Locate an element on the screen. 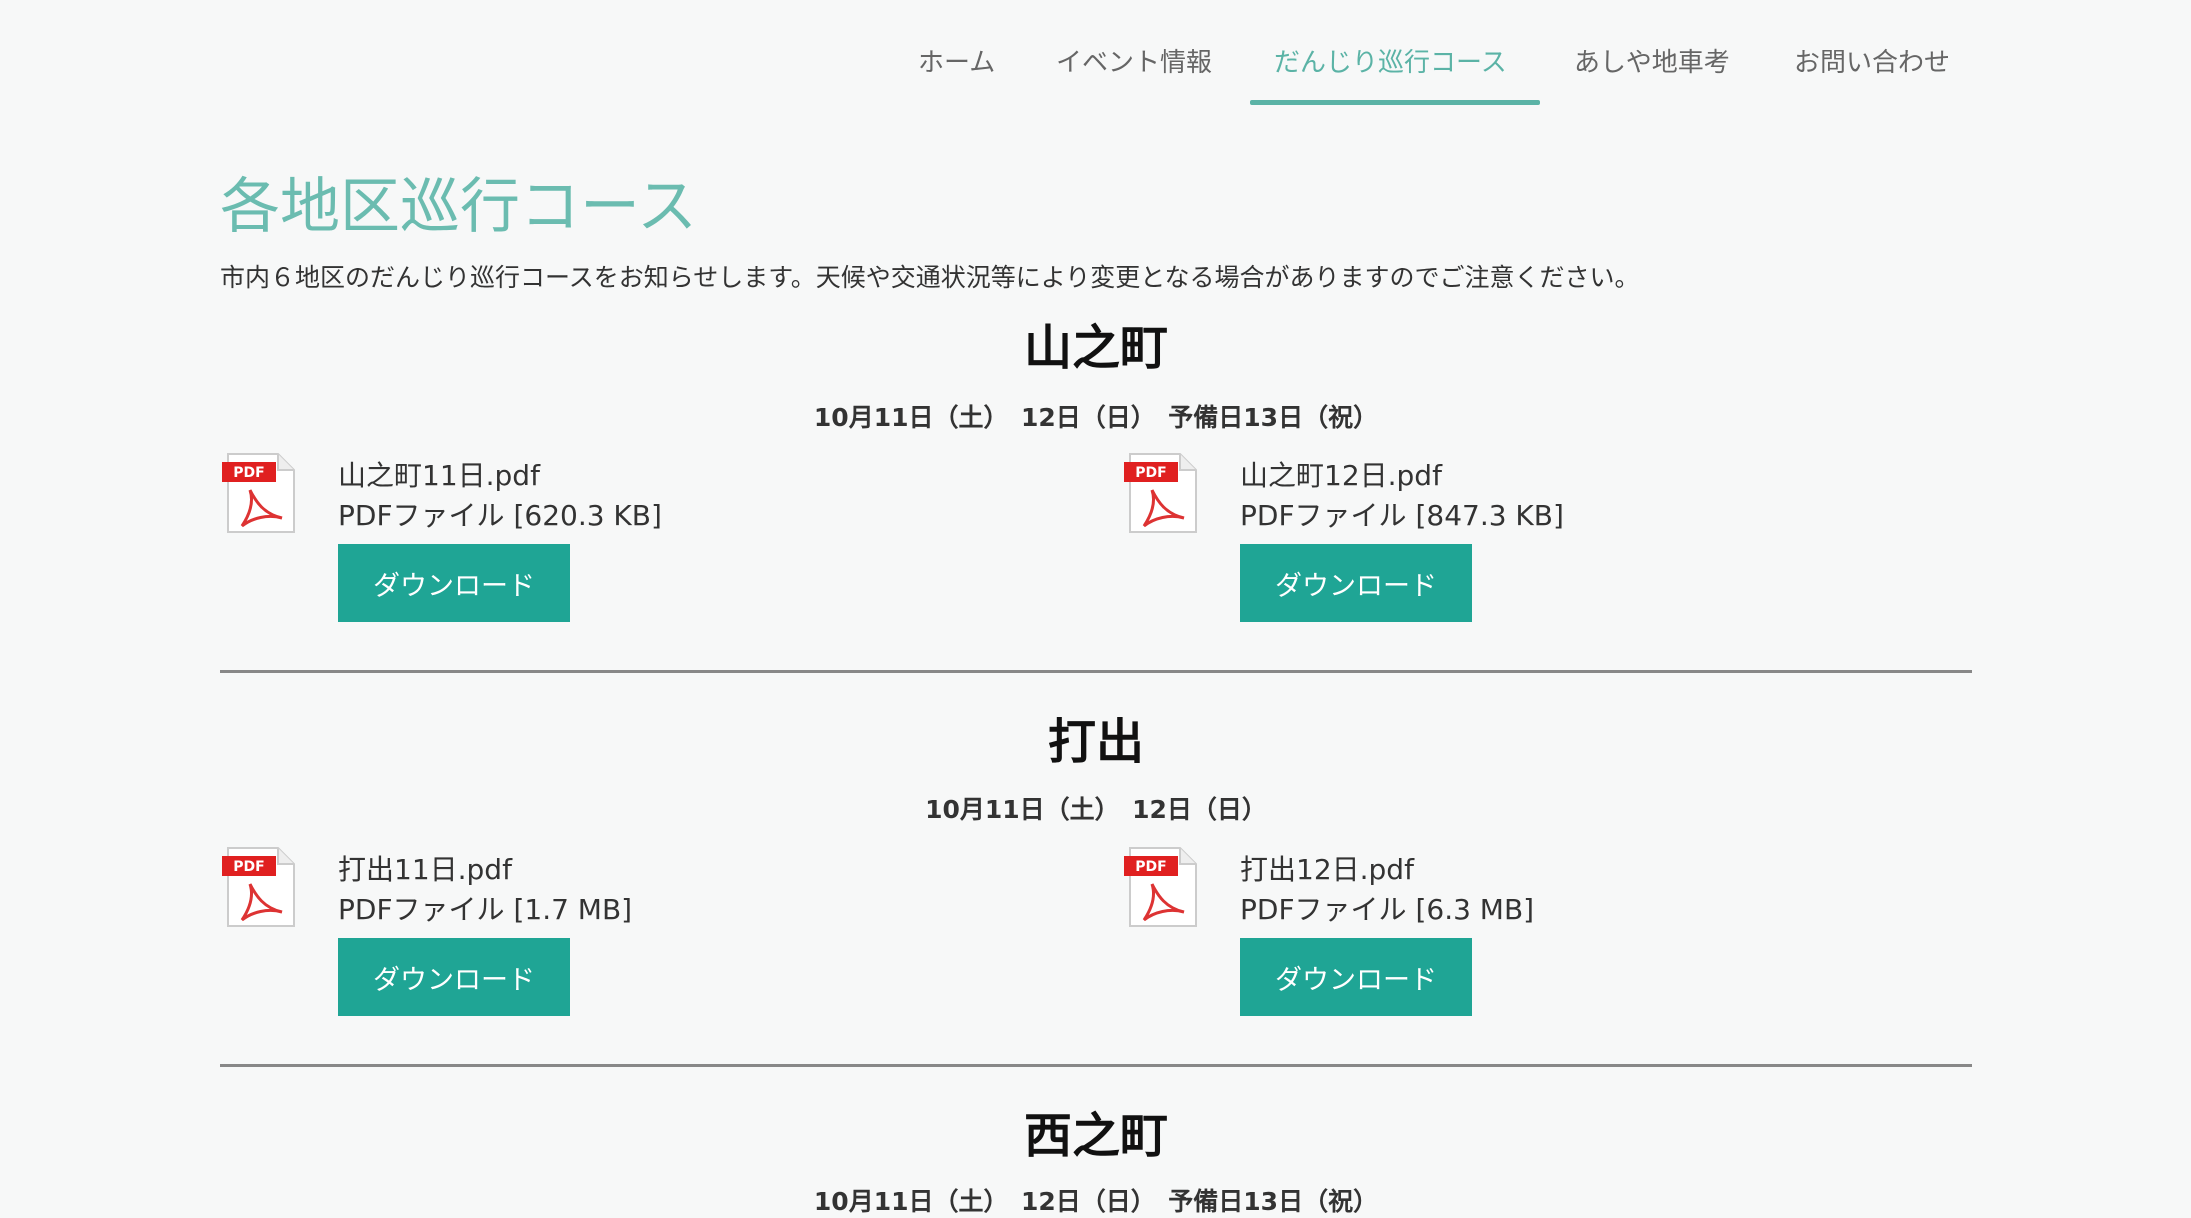 The width and height of the screenshot is (2191, 1218). nav-item-home: ホーム is located at coordinates (956, 60).